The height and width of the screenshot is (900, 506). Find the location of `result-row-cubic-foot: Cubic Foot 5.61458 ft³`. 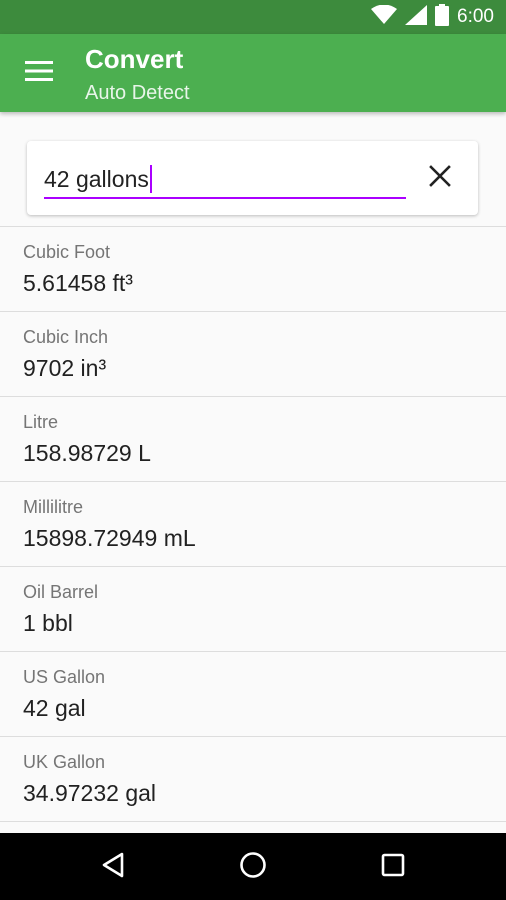

result-row-cubic-foot: Cubic Foot 5.61458 ft³ is located at coordinates (253, 269).